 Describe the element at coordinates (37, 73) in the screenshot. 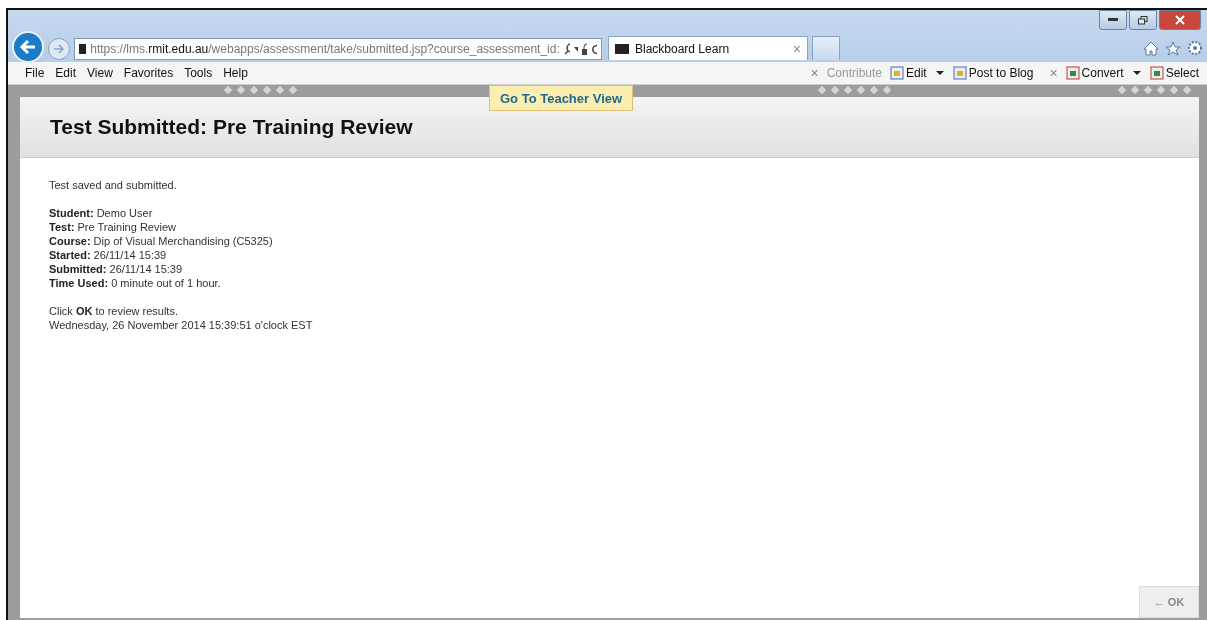

I see `menu-item: File` at that location.